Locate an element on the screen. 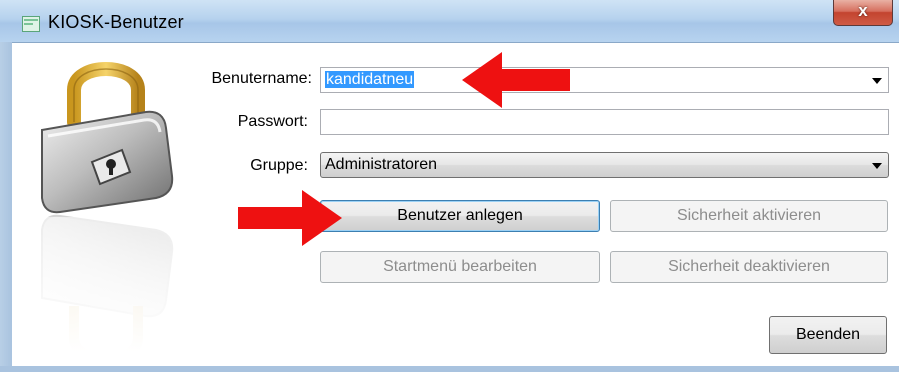 The height and width of the screenshot is (372, 899). group-value: Administratoren is located at coordinates (381, 164).